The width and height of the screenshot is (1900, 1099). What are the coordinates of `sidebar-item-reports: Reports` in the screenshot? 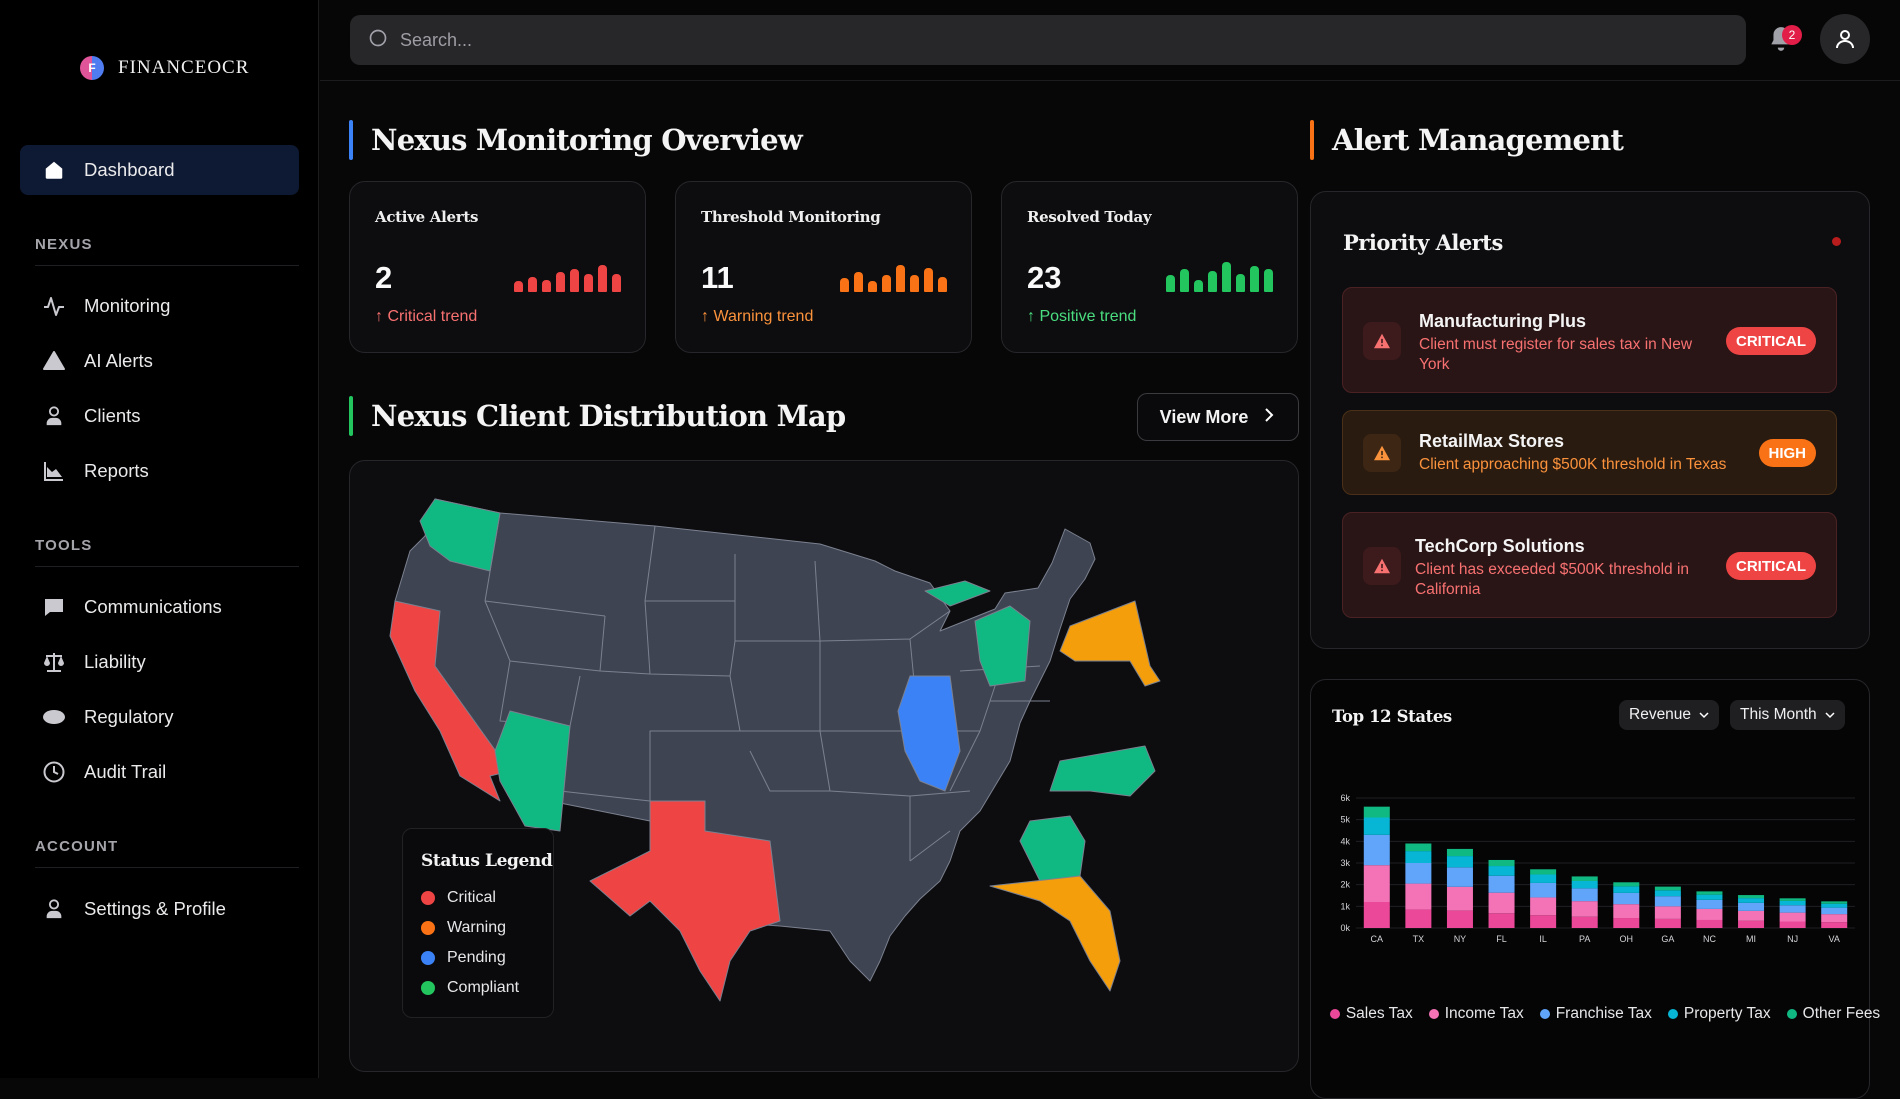 It's located at (159, 471).